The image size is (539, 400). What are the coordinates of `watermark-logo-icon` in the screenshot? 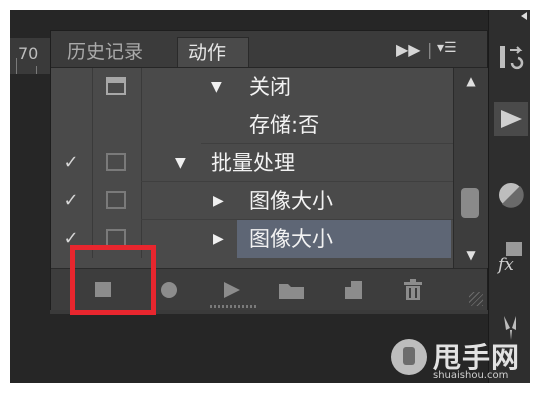 It's located at (409, 357).